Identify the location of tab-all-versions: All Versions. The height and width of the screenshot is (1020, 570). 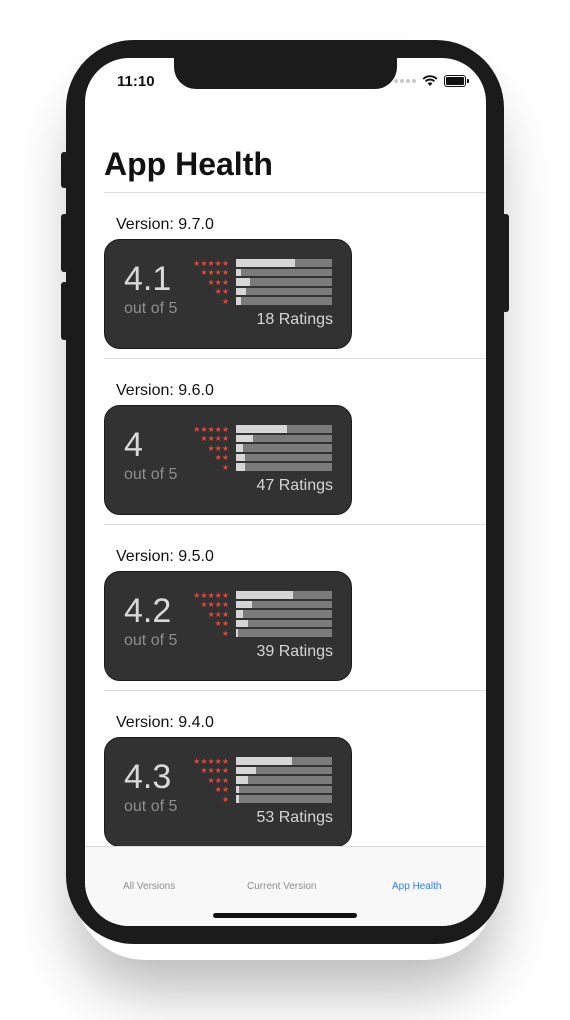
(149, 886).